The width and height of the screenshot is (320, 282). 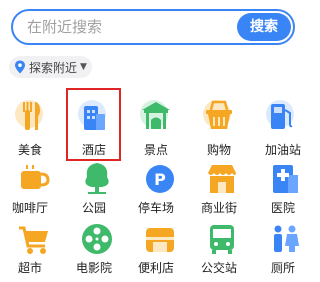 What do you see at coordinates (34, 181) in the screenshot?
I see `coffee-cup-icon` at bounding box center [34, 181].